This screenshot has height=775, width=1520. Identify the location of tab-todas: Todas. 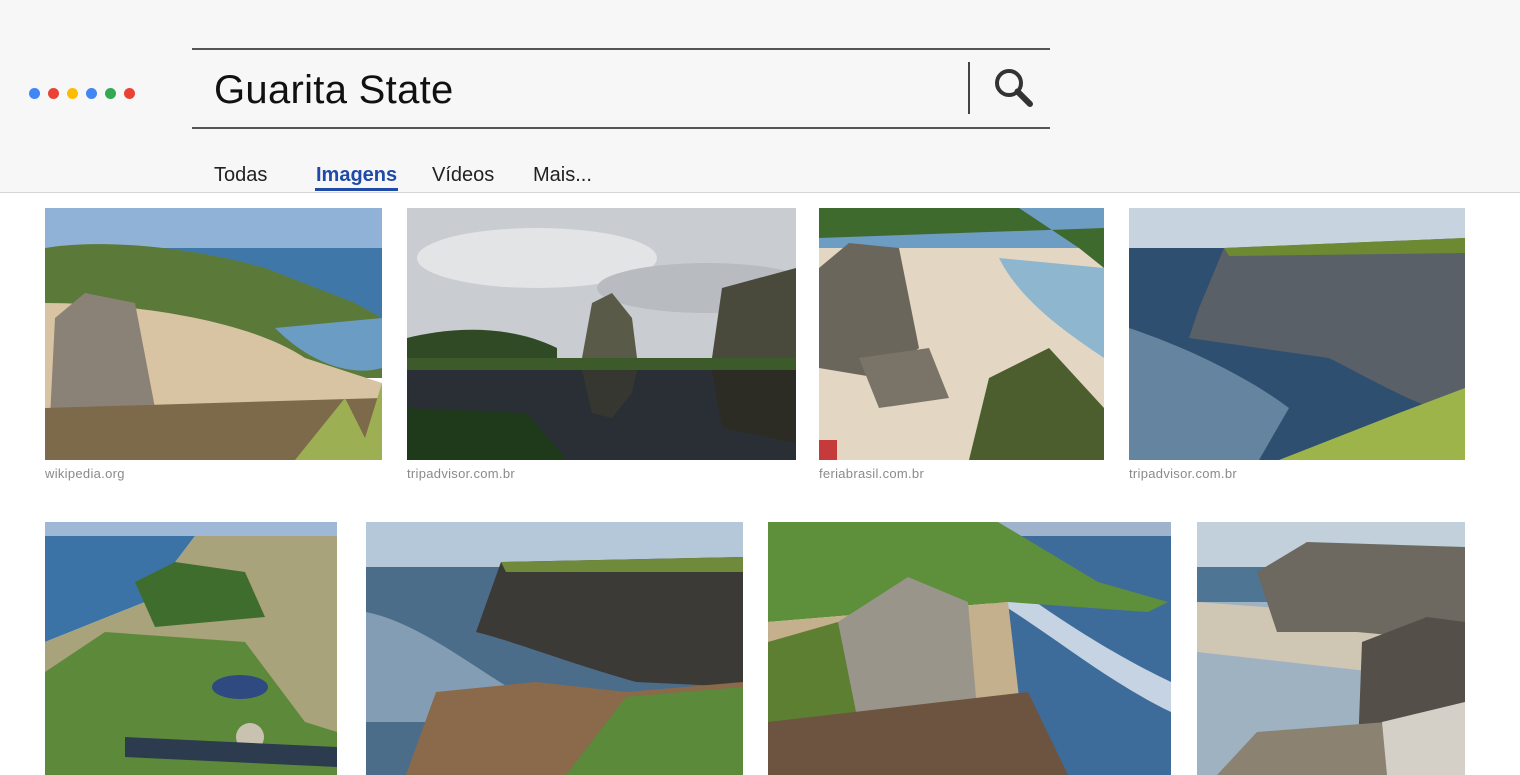
(240, 175).